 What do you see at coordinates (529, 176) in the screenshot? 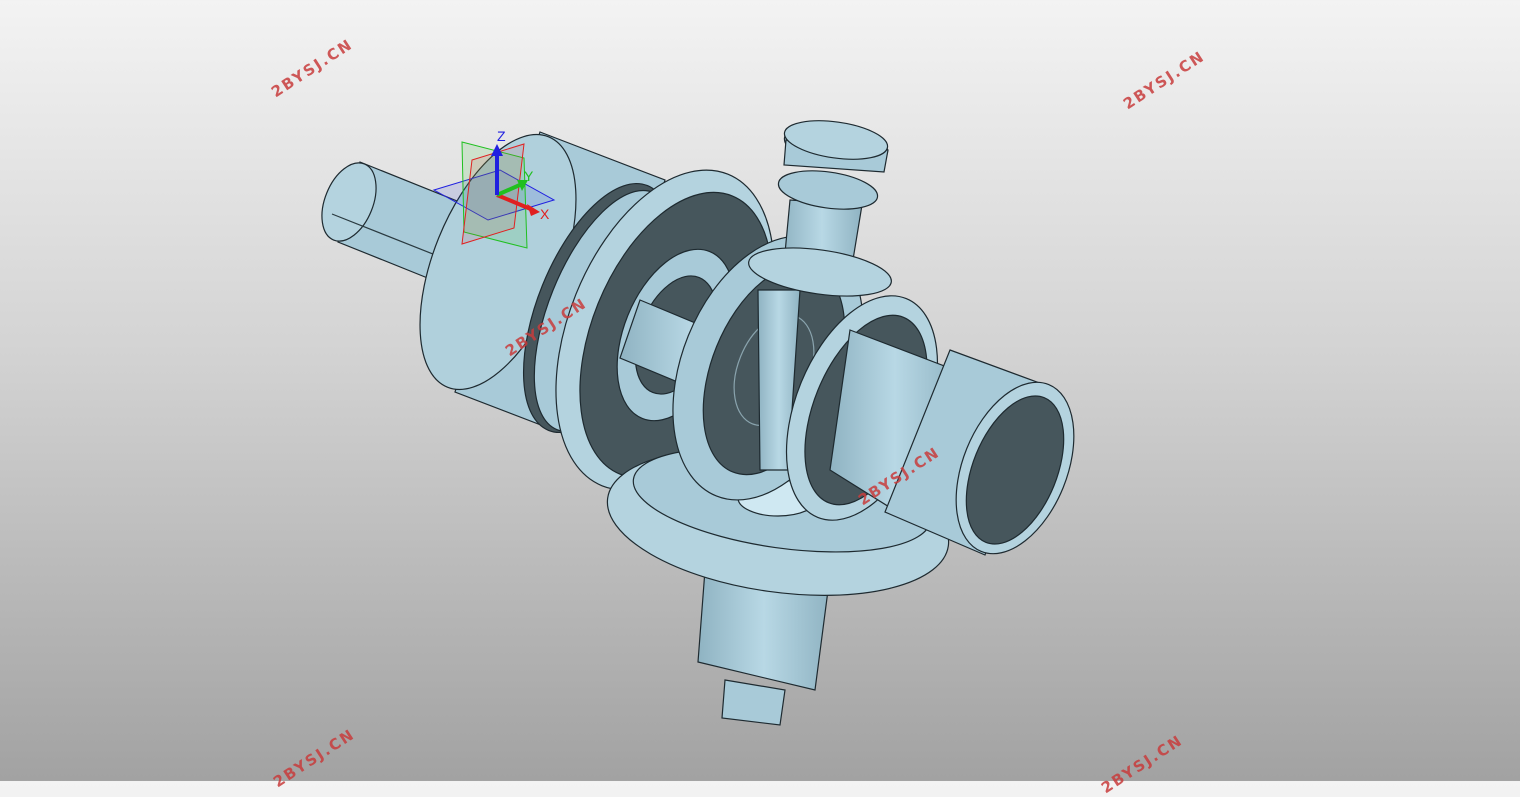
I see `y-axis-label: Y` at bounding box center [529, 176].